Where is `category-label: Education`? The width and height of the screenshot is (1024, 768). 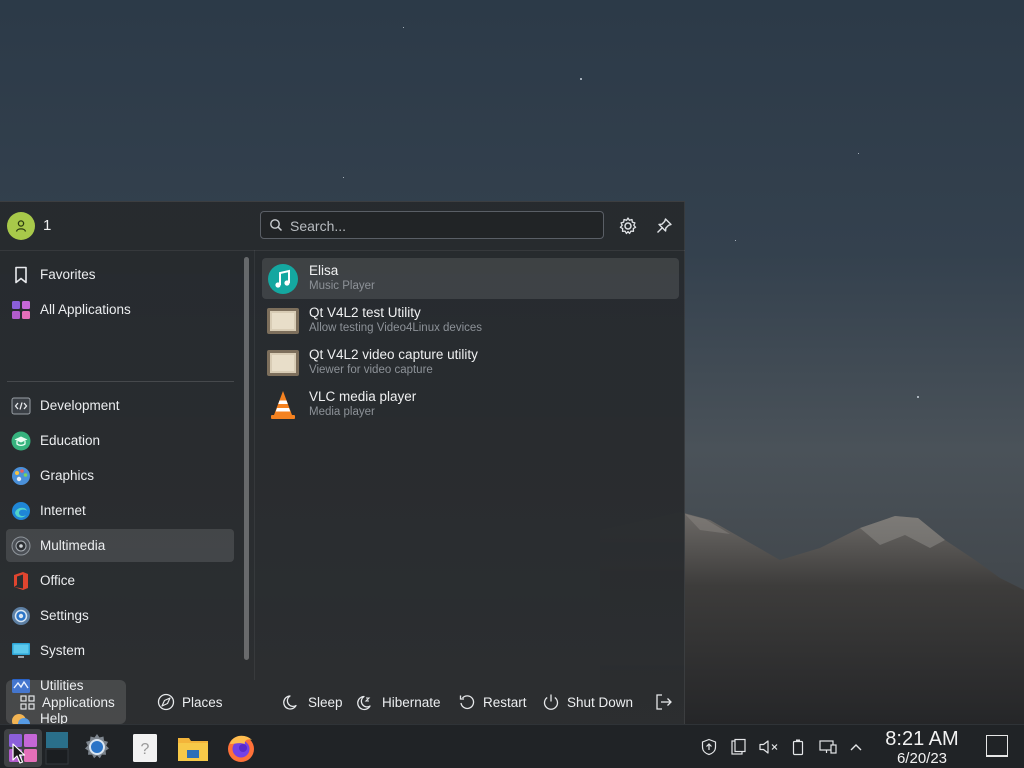
category-label: Education is located at coordinates (70, 440).